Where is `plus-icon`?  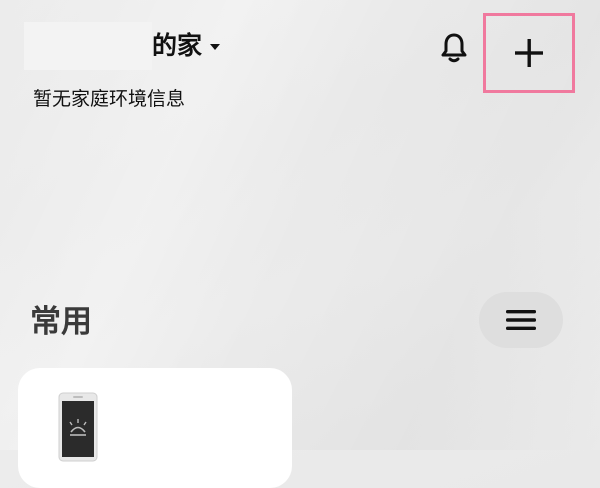 plus-icon is located at coordinates (529, 53).